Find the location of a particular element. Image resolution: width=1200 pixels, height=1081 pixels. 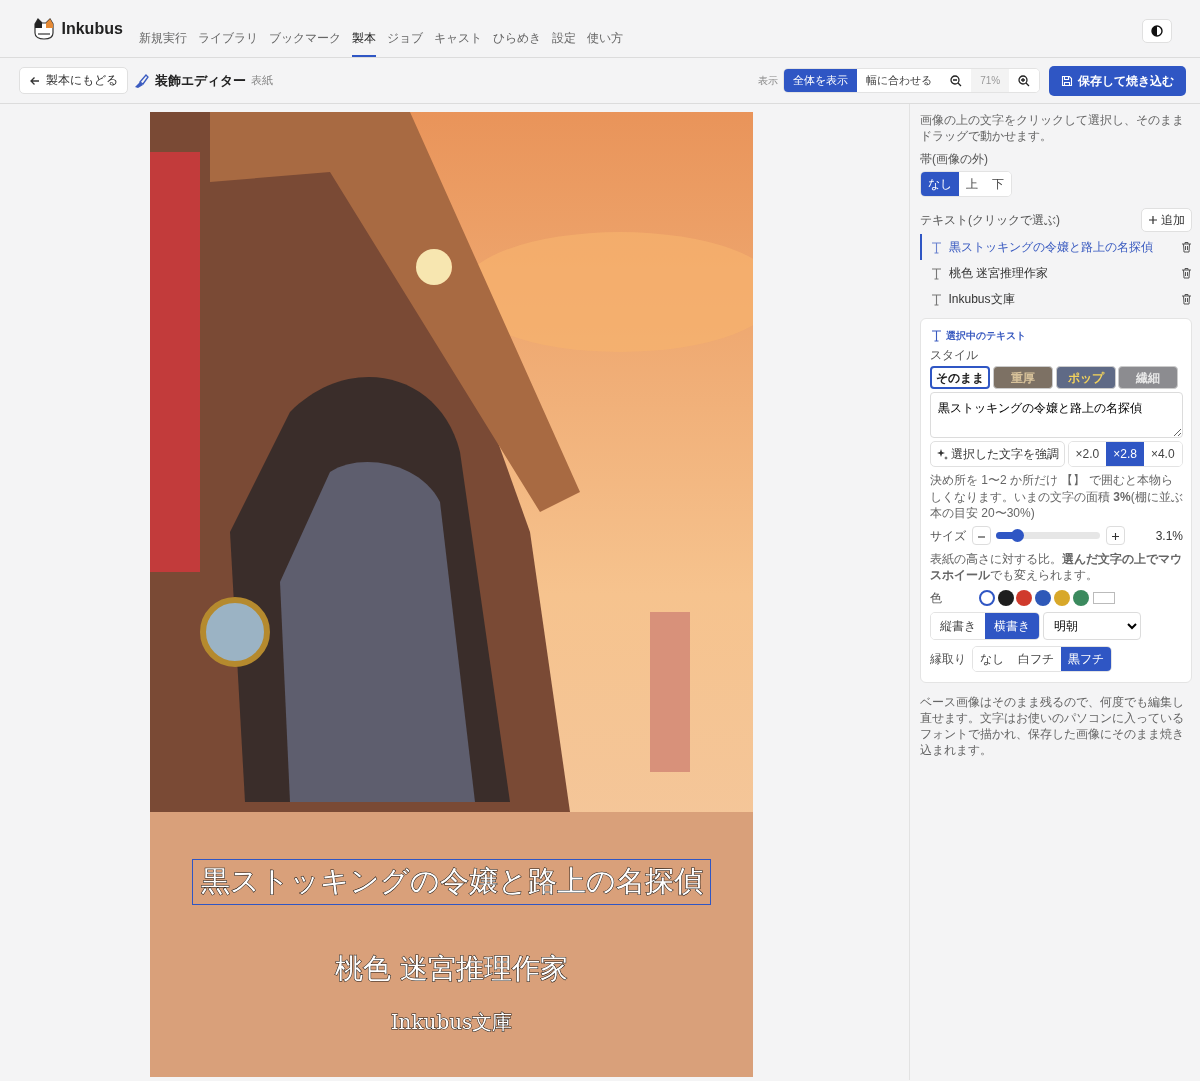

size-reading: 3.1% is located at coordinates (1169, 536).